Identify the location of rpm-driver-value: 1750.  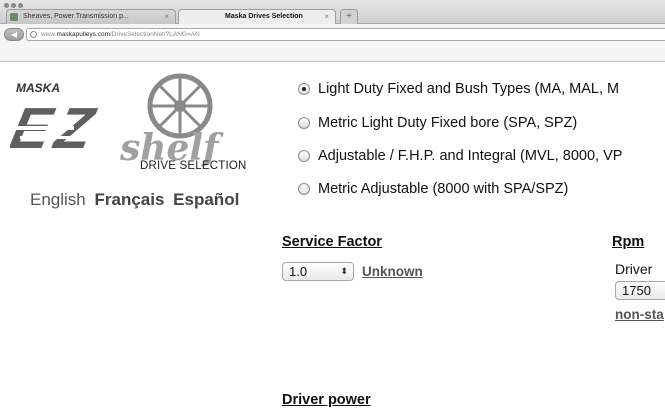
(636, 290).